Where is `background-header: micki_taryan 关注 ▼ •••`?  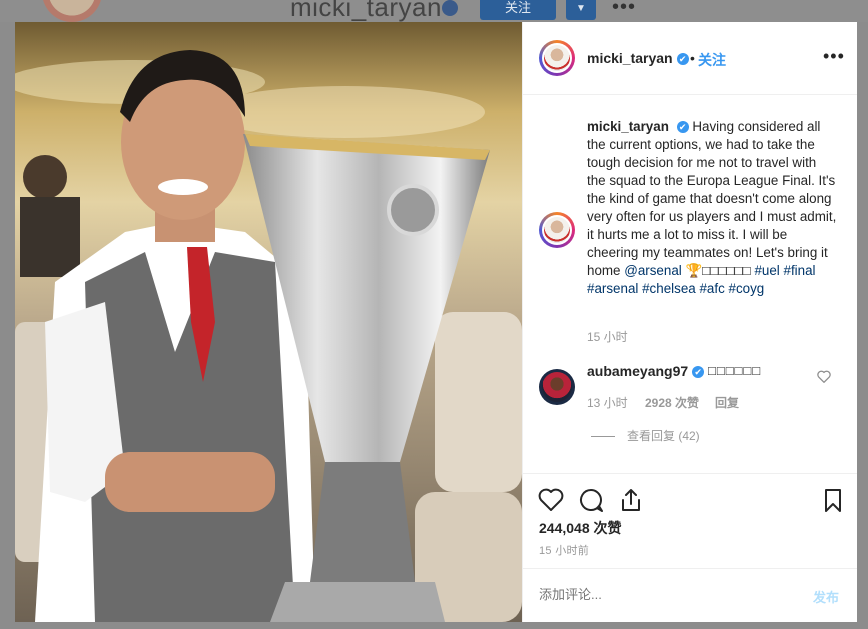
background-header: micki_taryan 关注 ▼ ••• is located at coordinates (434, 11).